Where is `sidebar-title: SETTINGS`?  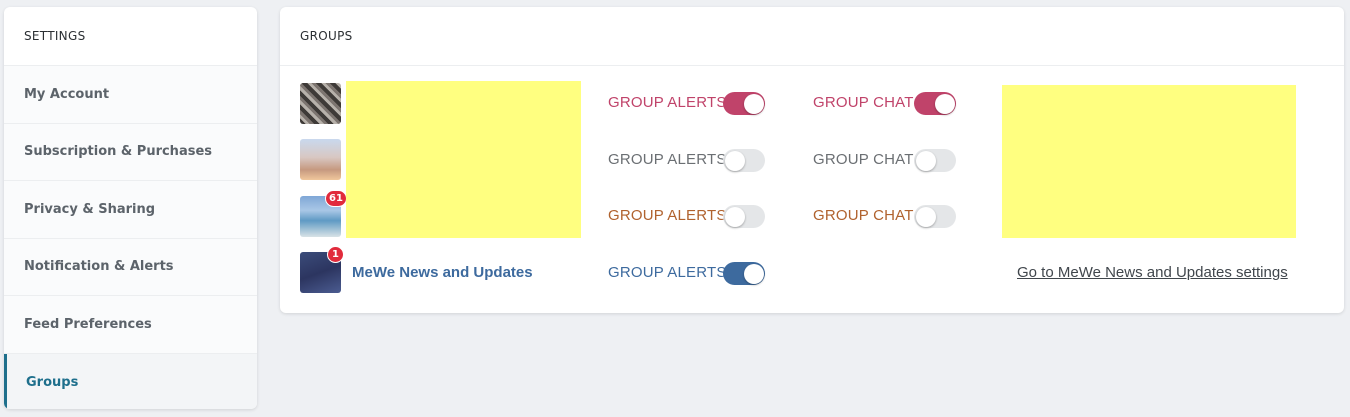
sidebar-title: SETTINGS is located at coordinates (130, 36).